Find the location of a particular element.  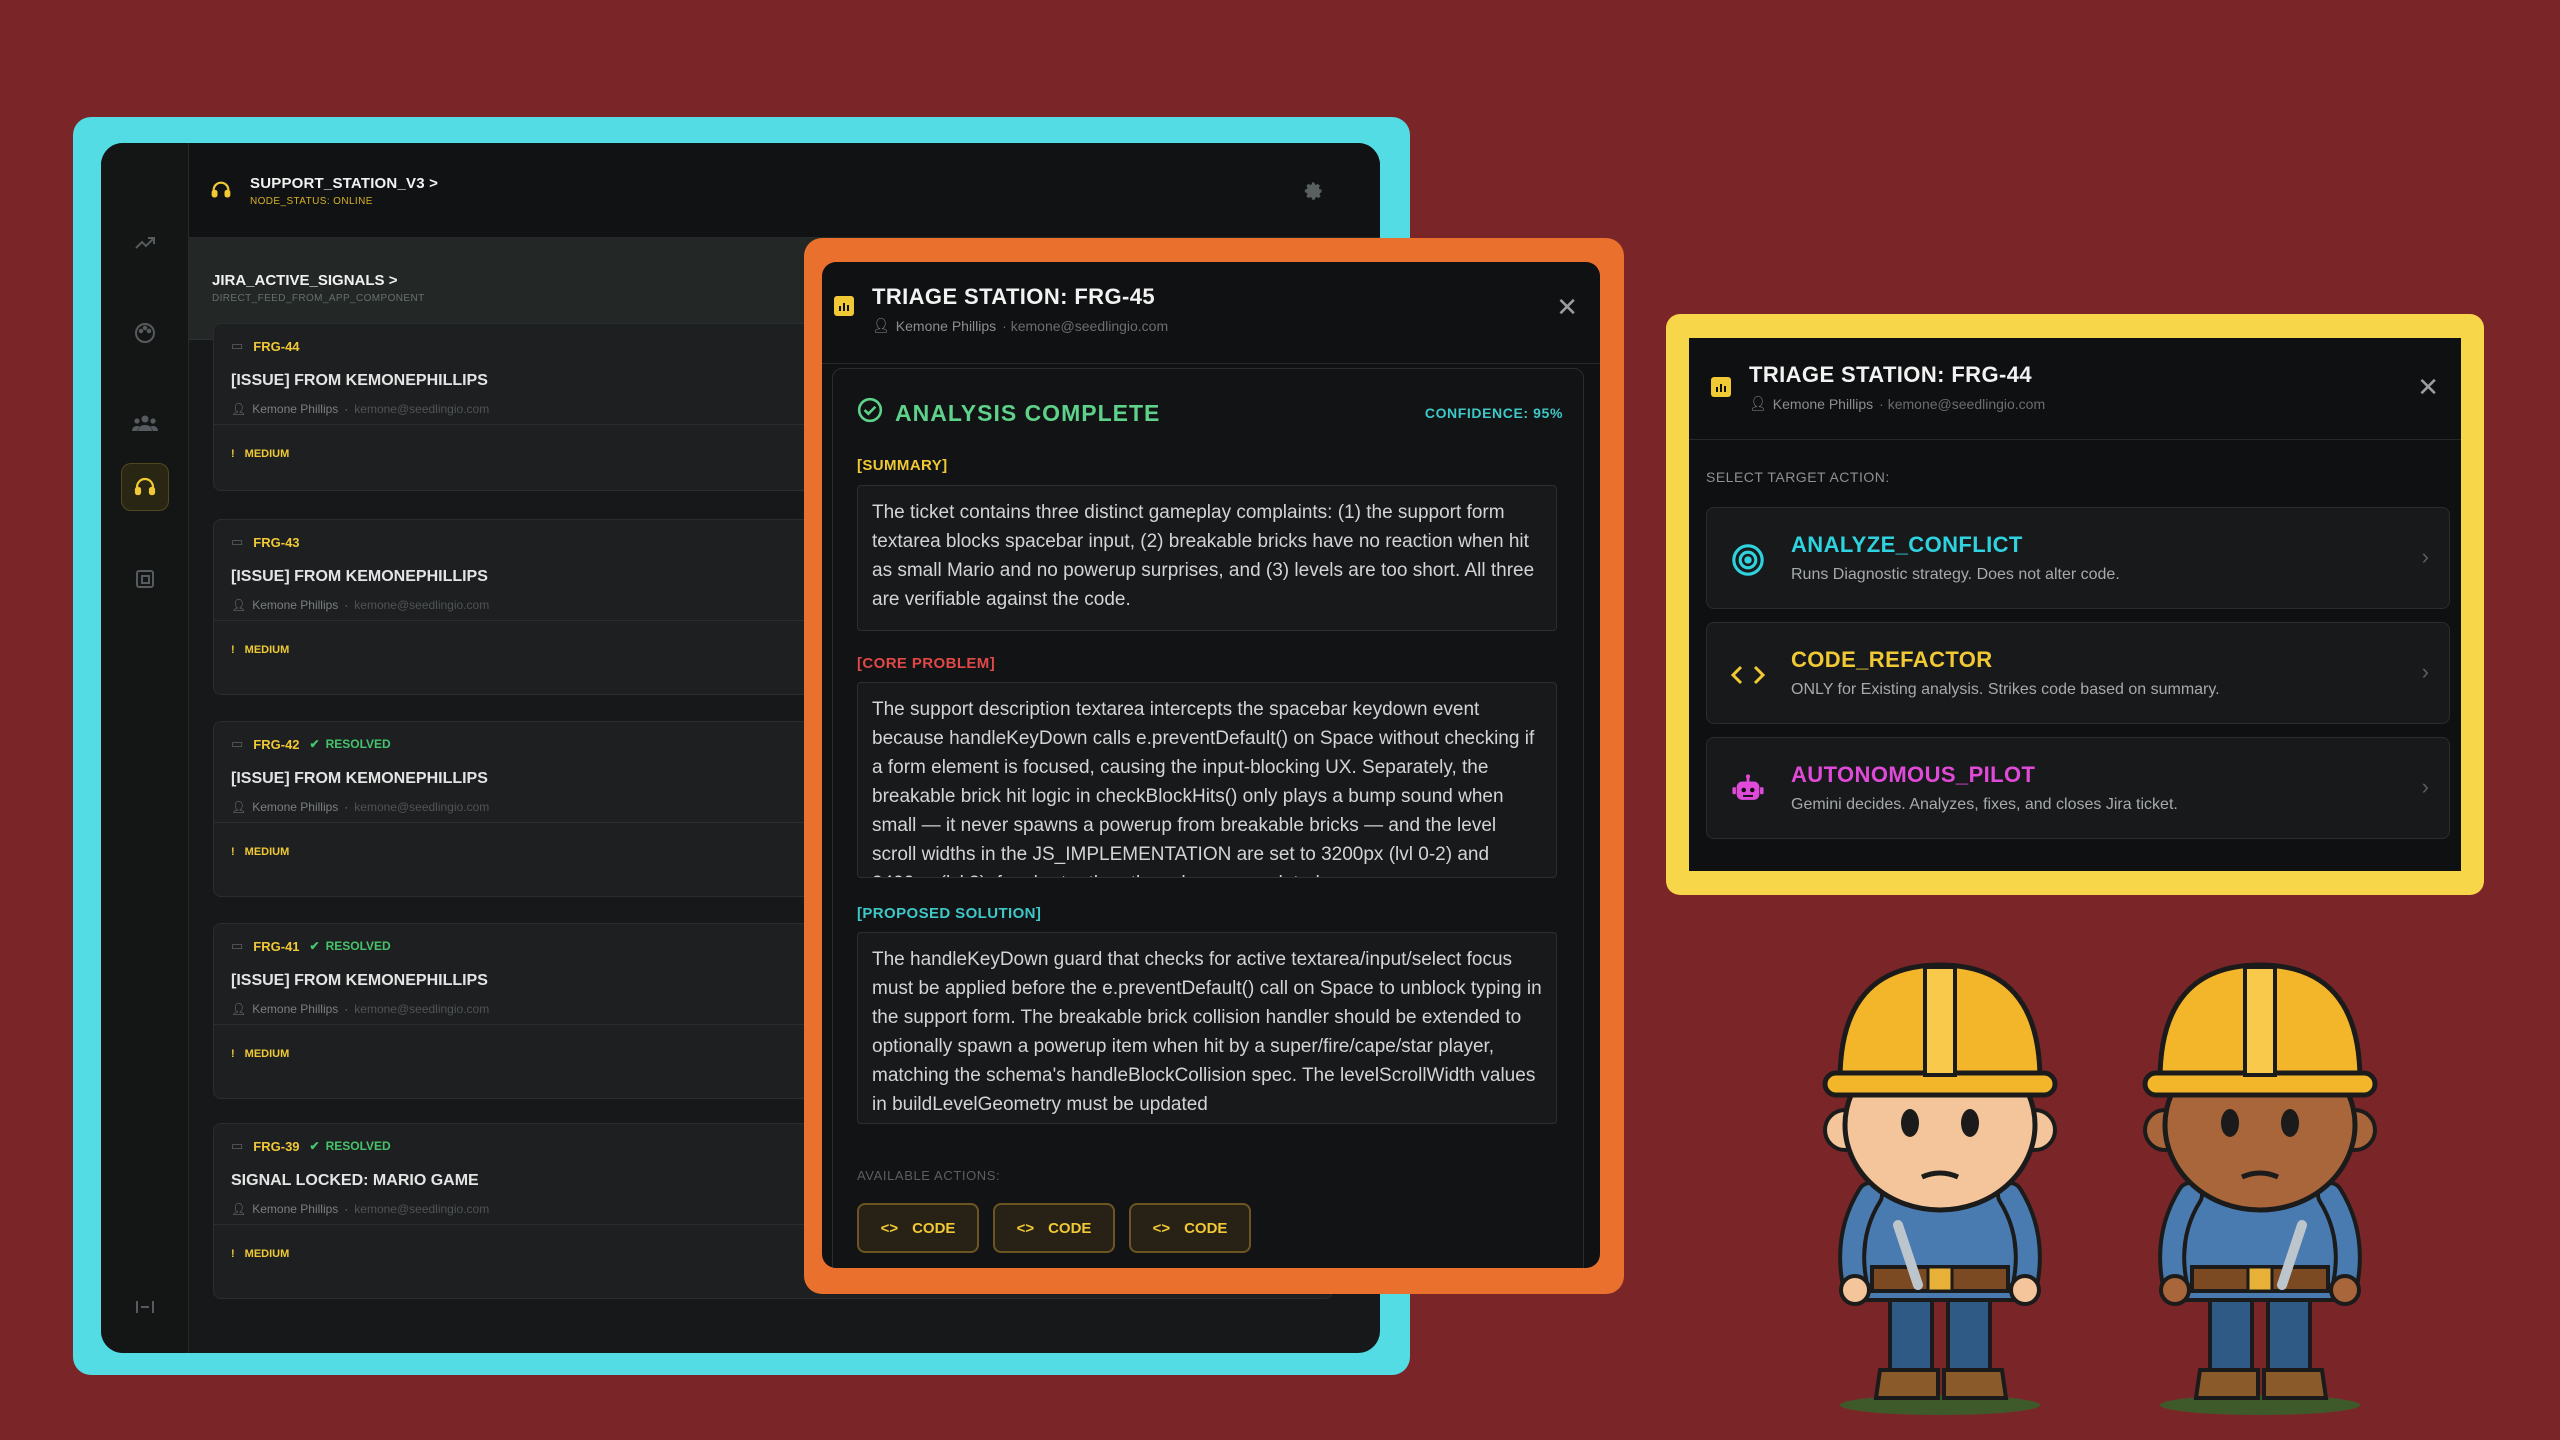

feed-subtitle: DIRECT_FEED_FROM_APP_COMPONENT is located at coordinates (318, 298).